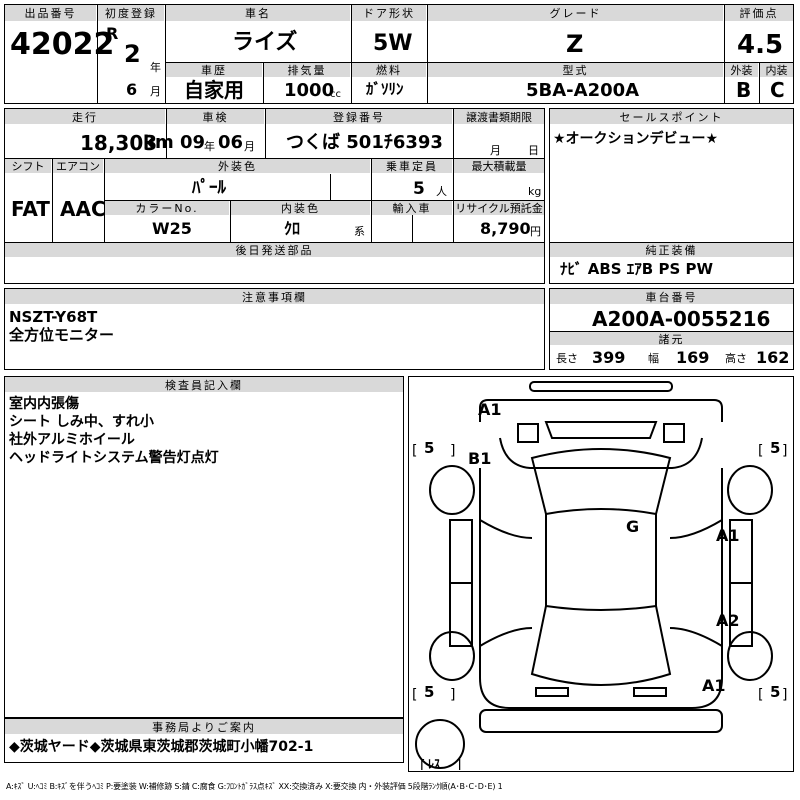 Image resolution: width=800 pixels, height=800 pixels. Describe the element at coordinates (172, 228) in the screenshot. I see `color-no-value: W25` at that location.